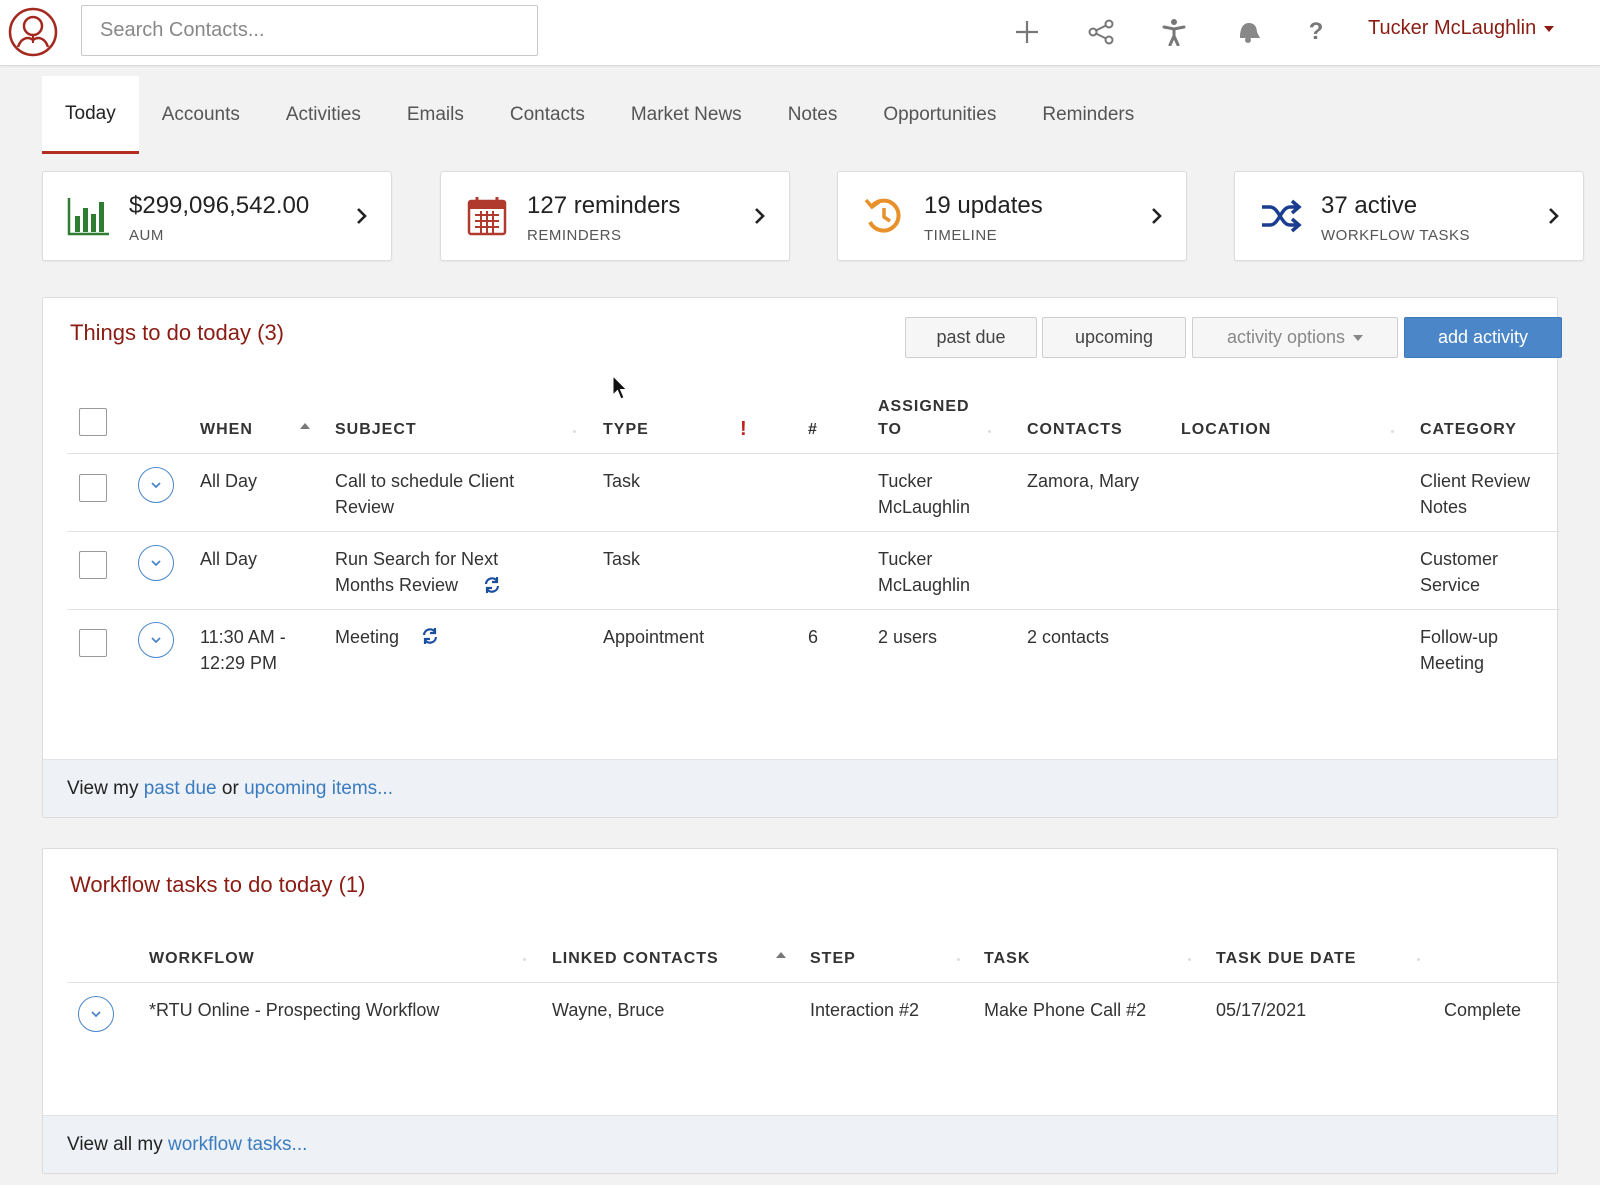 This screenshot has width=1600, height=1185. Describe the element at coordinates (229, 481) in the screenshot. I see `row-when: All Day` at that location.